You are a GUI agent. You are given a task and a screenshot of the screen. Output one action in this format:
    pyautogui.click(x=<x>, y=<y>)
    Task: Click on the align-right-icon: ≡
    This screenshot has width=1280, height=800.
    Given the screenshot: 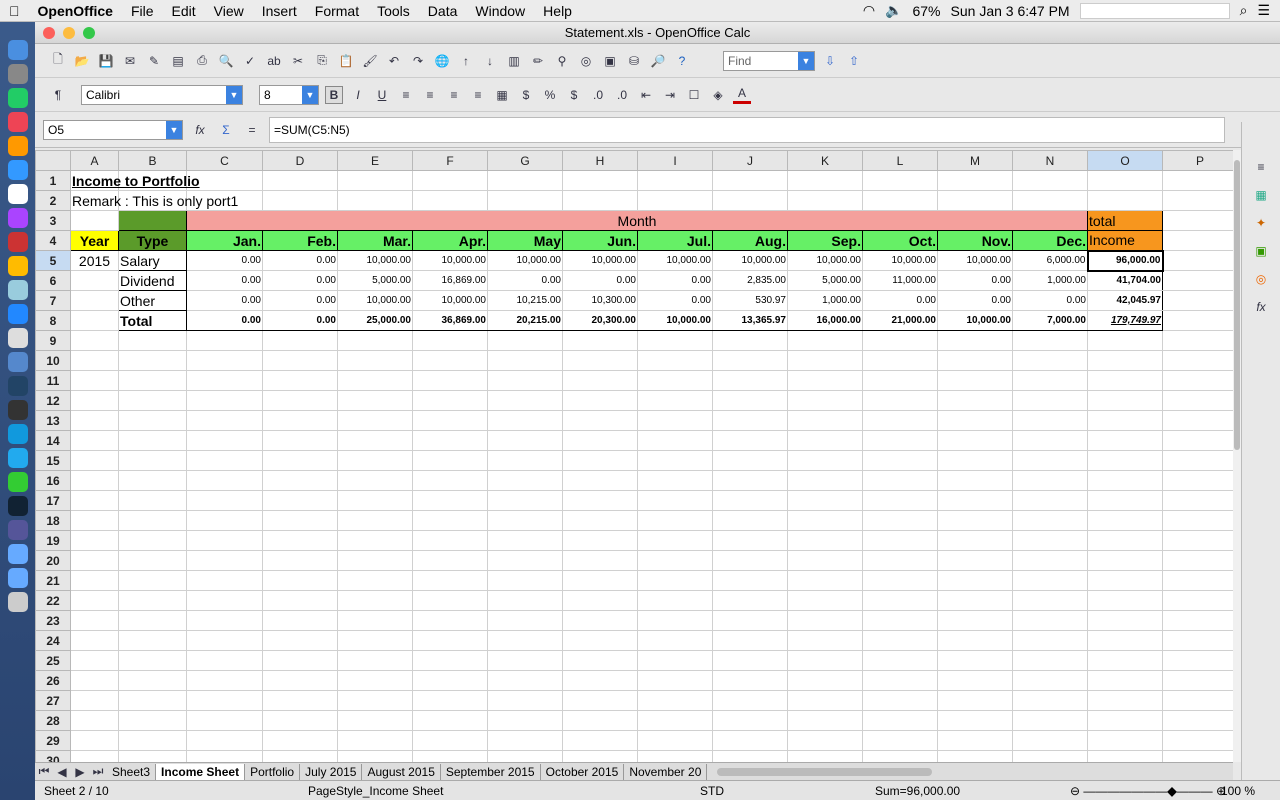 What is the action you would take?
    pyautogui.click(x=454, y=95)
    